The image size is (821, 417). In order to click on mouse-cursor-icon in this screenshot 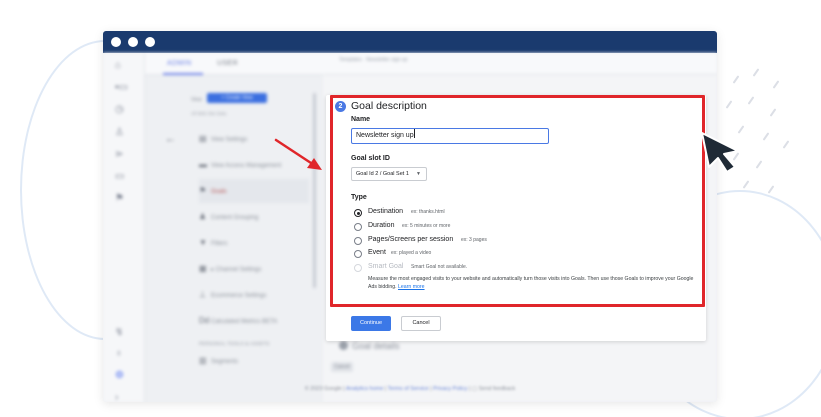, I will do `click(720, 152)`.